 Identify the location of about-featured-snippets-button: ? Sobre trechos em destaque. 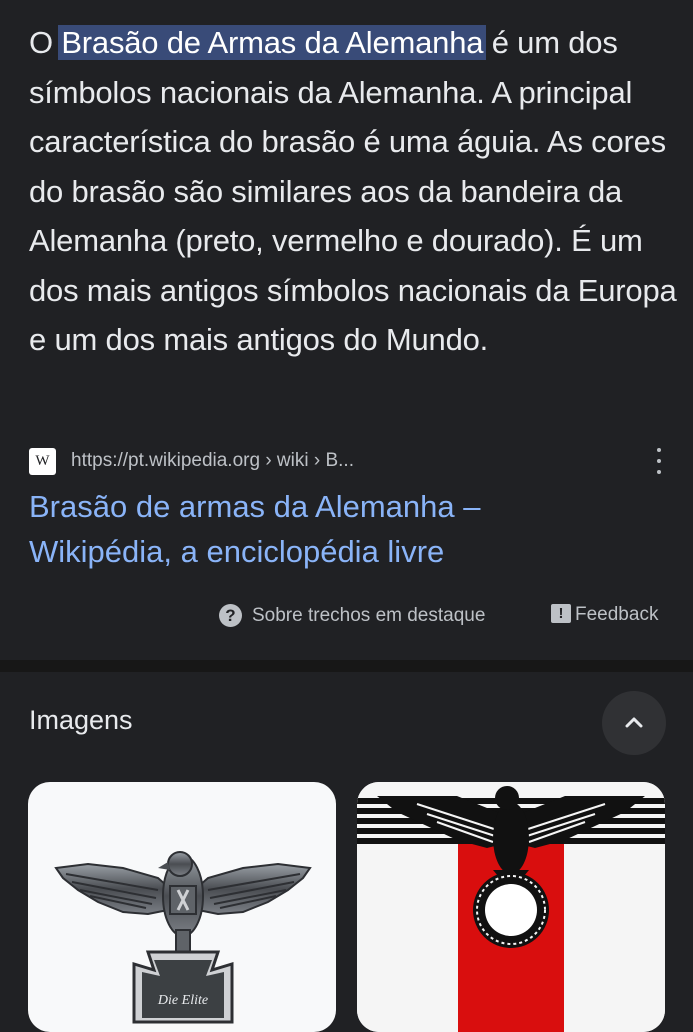
(352, 615).